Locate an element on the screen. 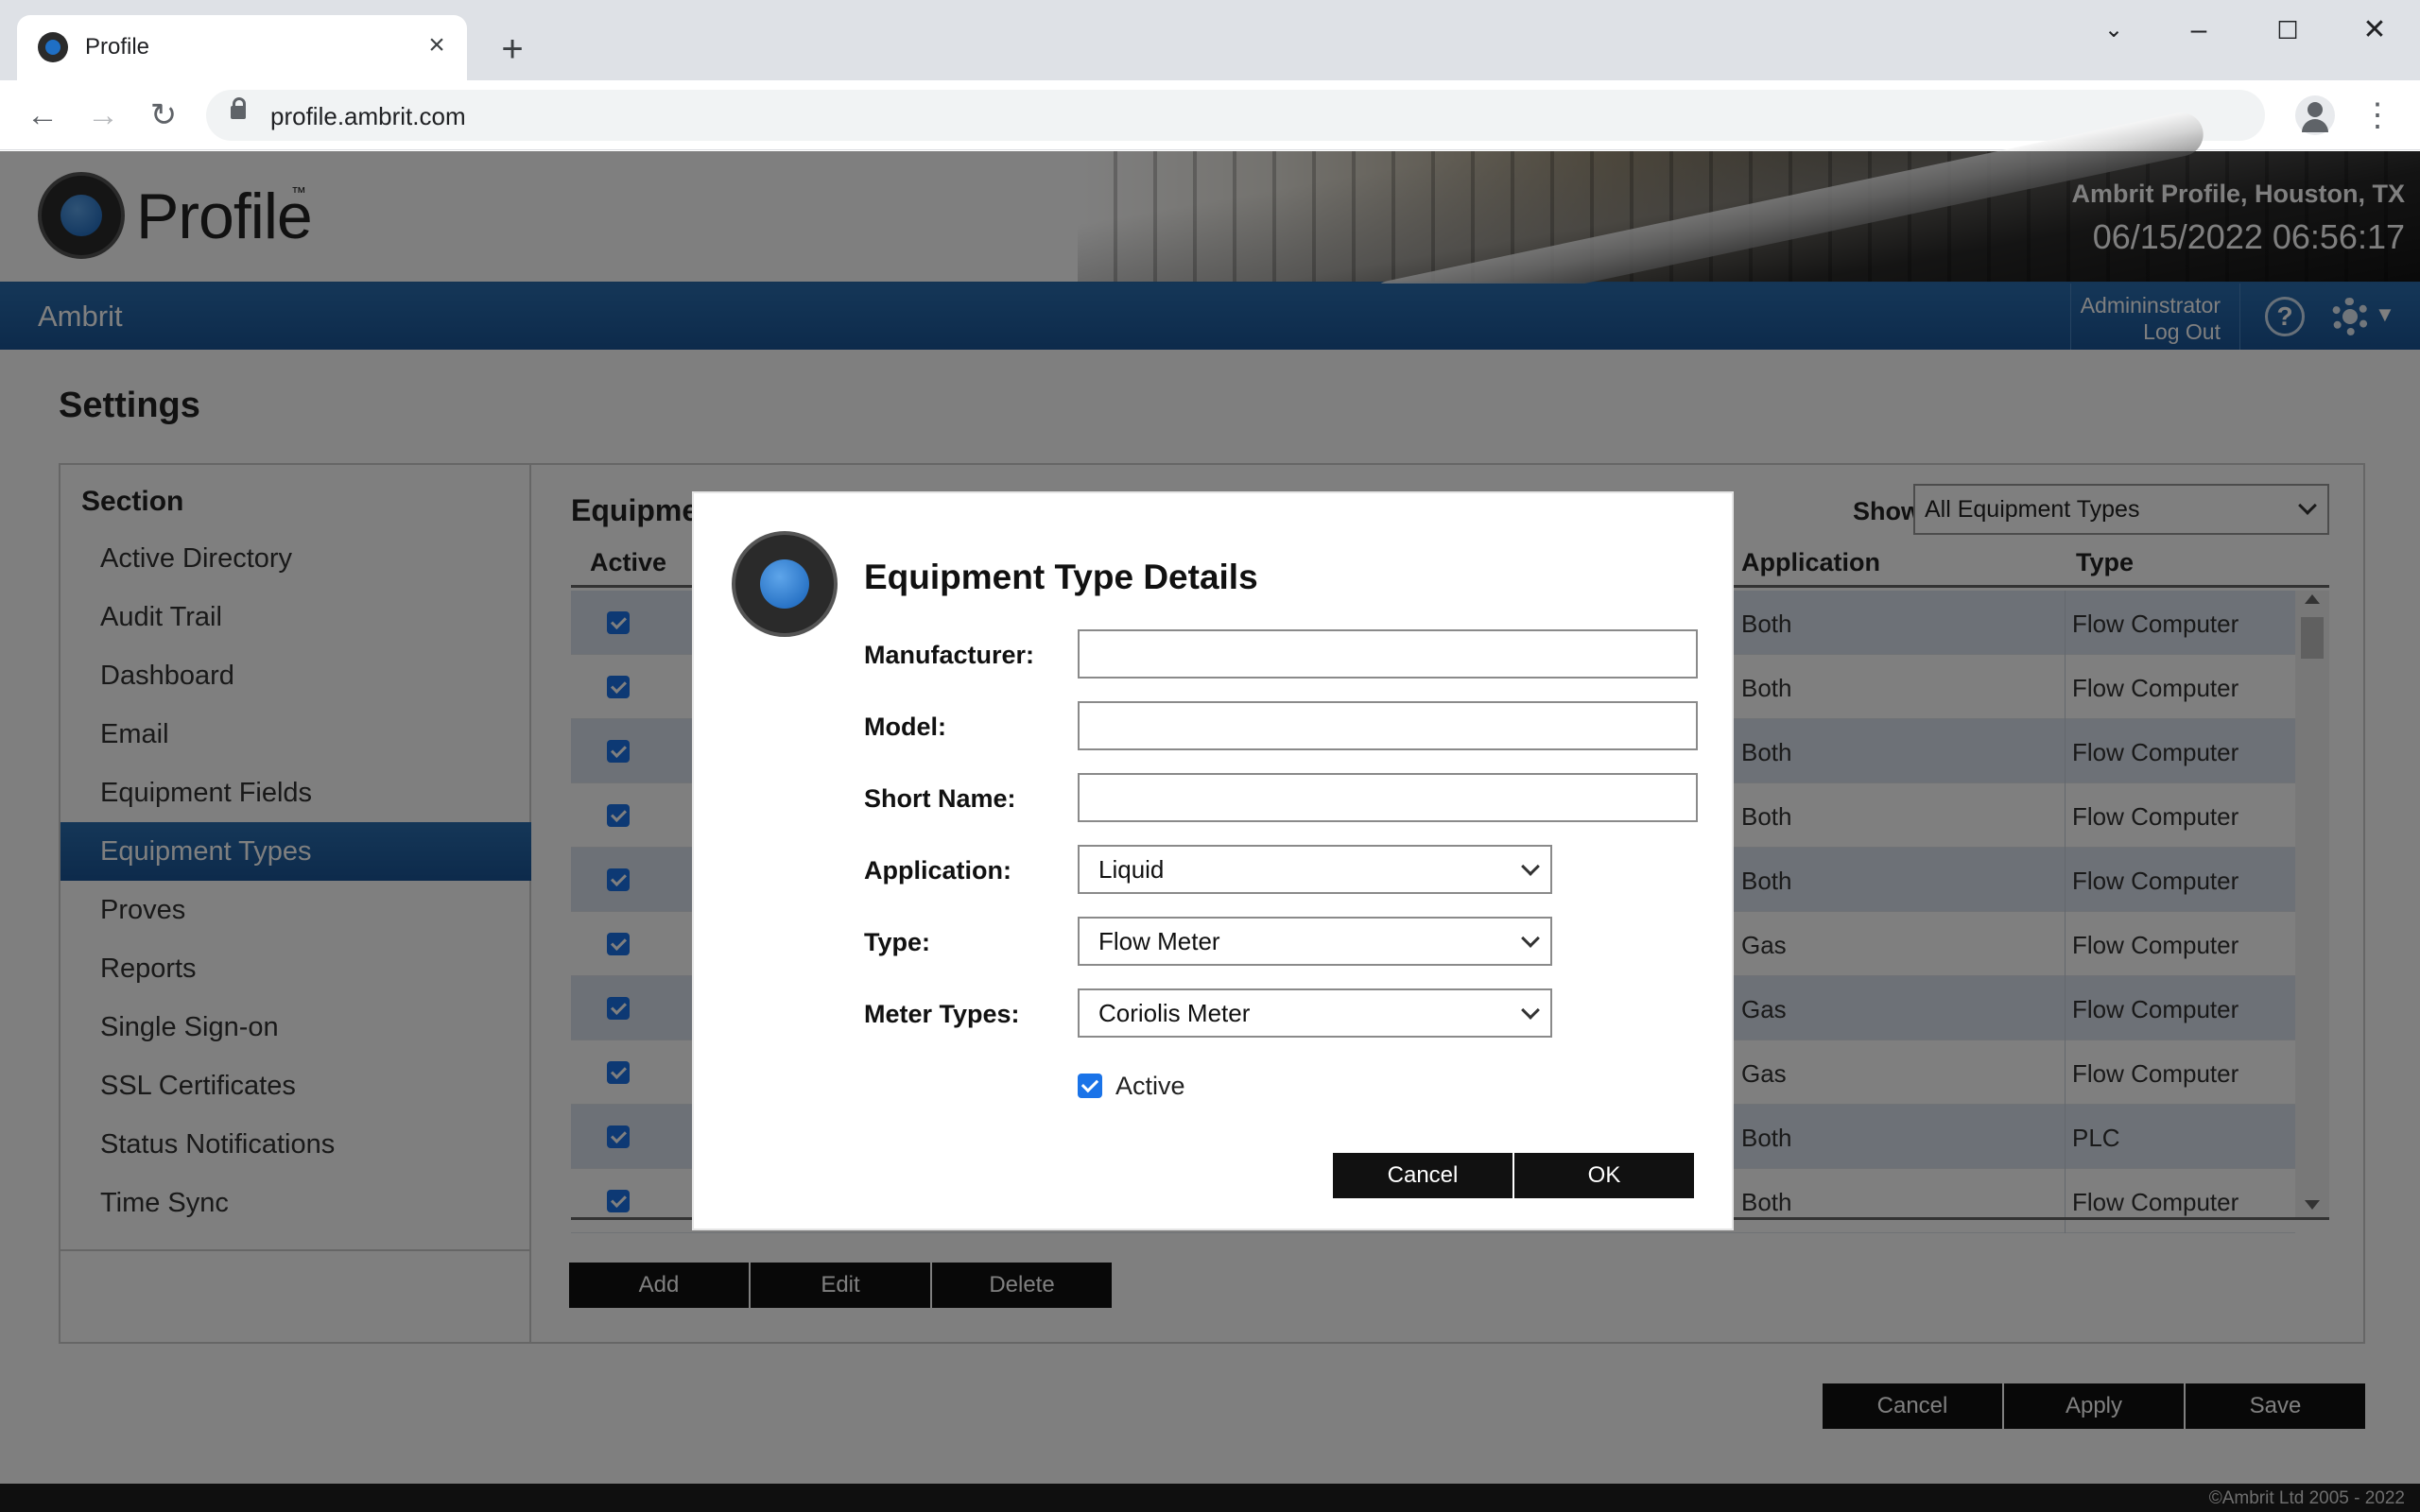  manufacturer-label: Manufacturer: is located at coordinates (949, 655).